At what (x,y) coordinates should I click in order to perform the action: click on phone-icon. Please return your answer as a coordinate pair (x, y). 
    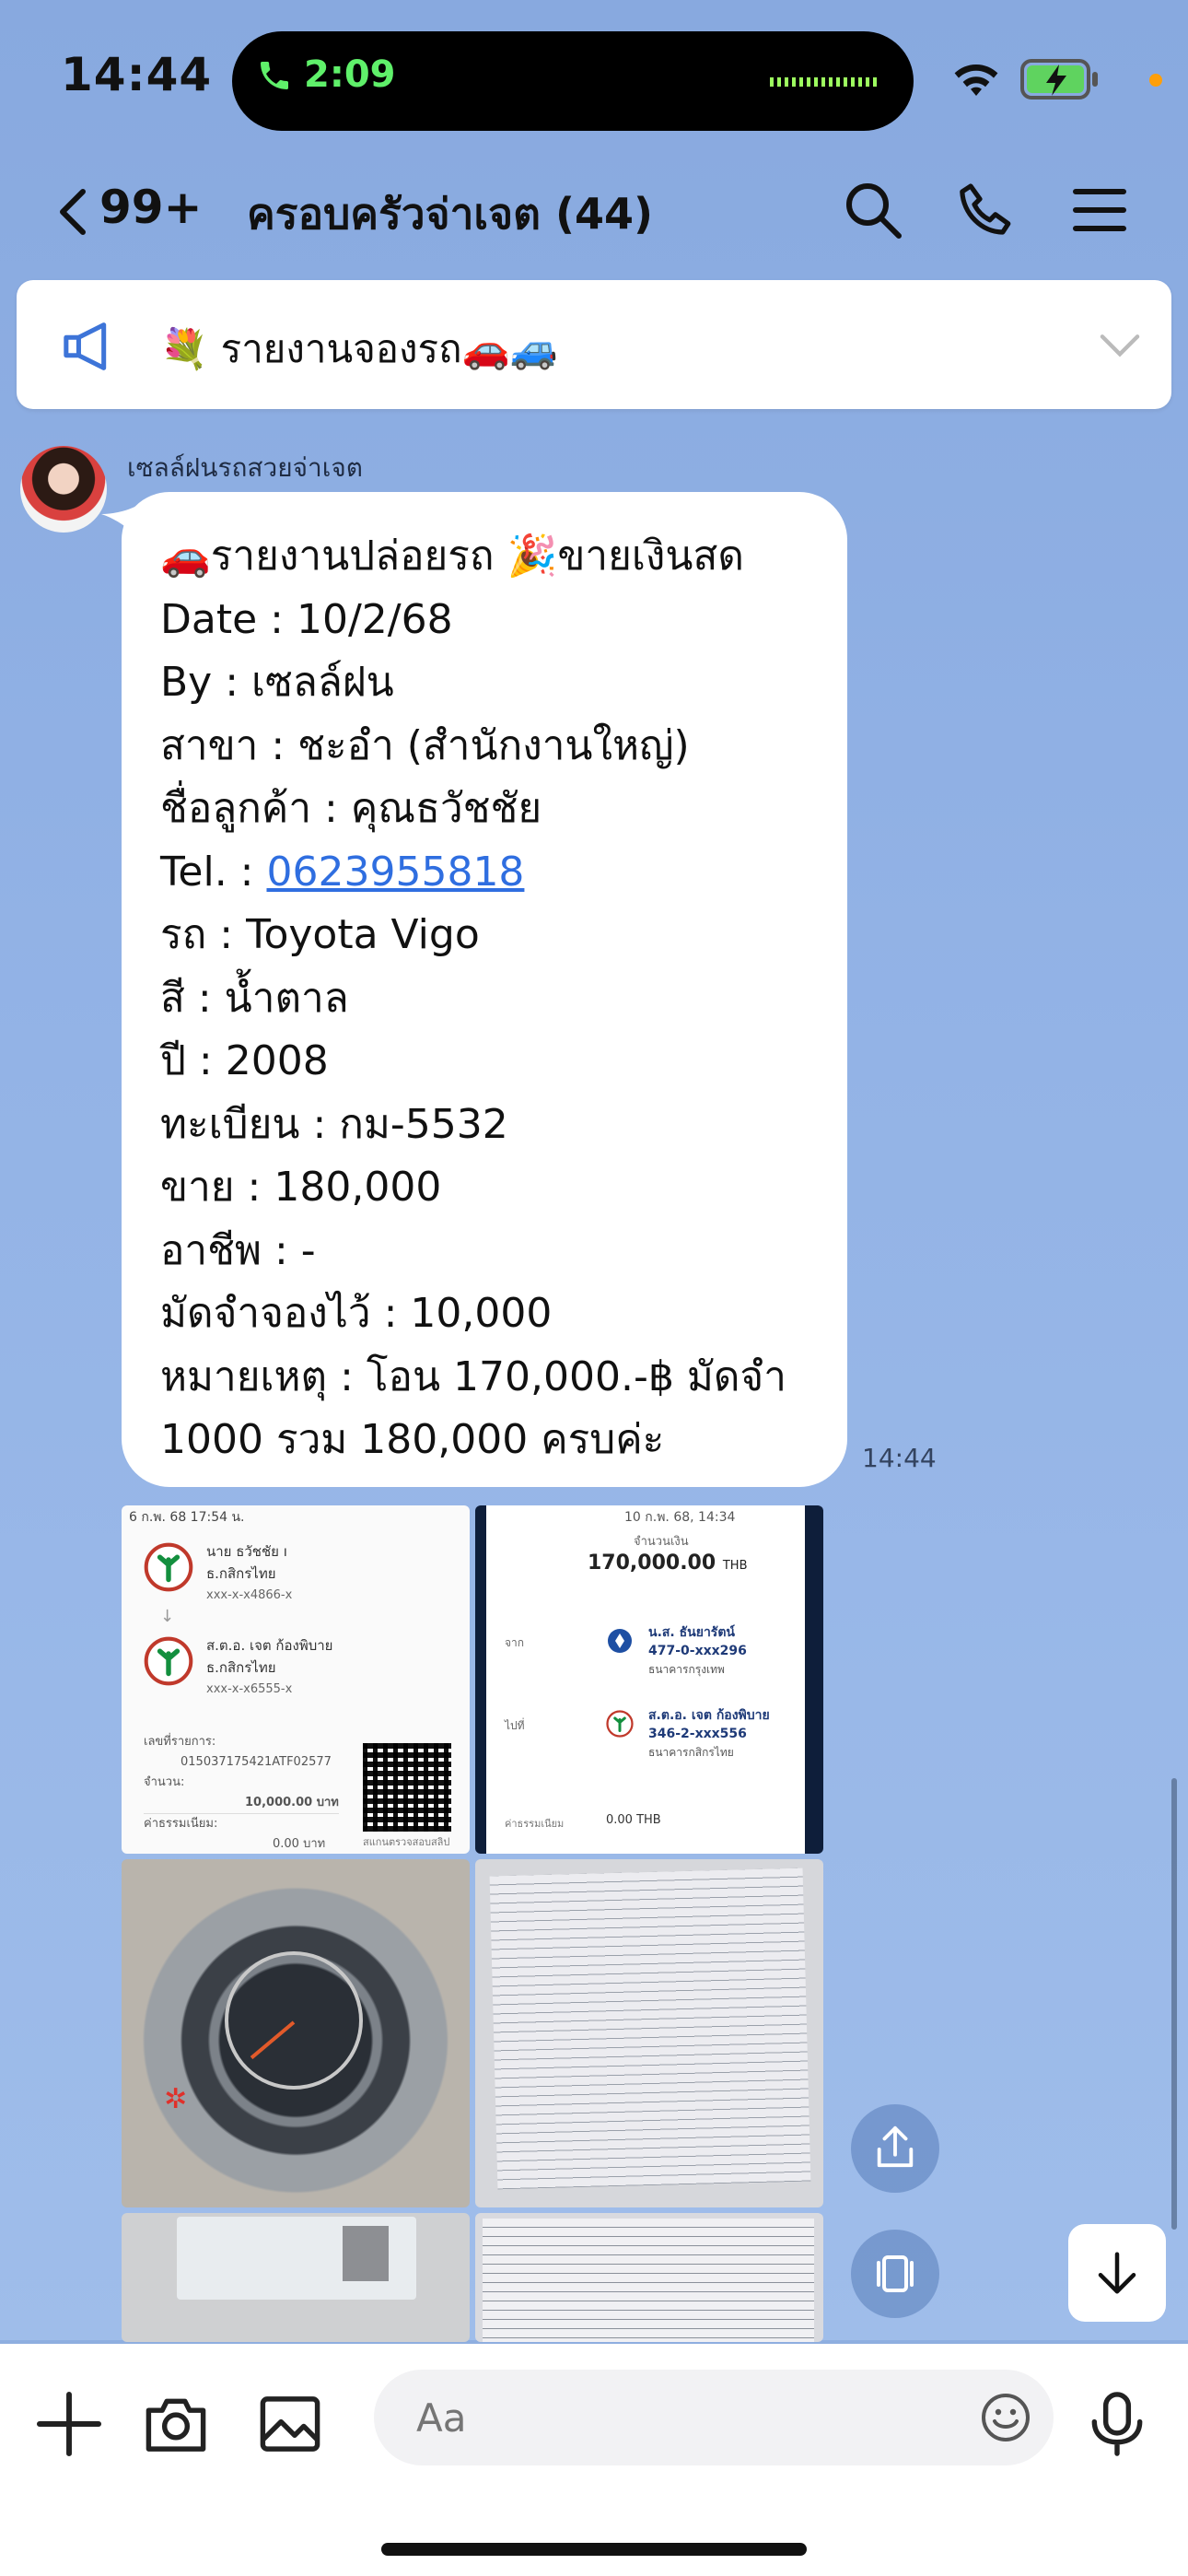
    Looking at the image, I should click on (985, 210).